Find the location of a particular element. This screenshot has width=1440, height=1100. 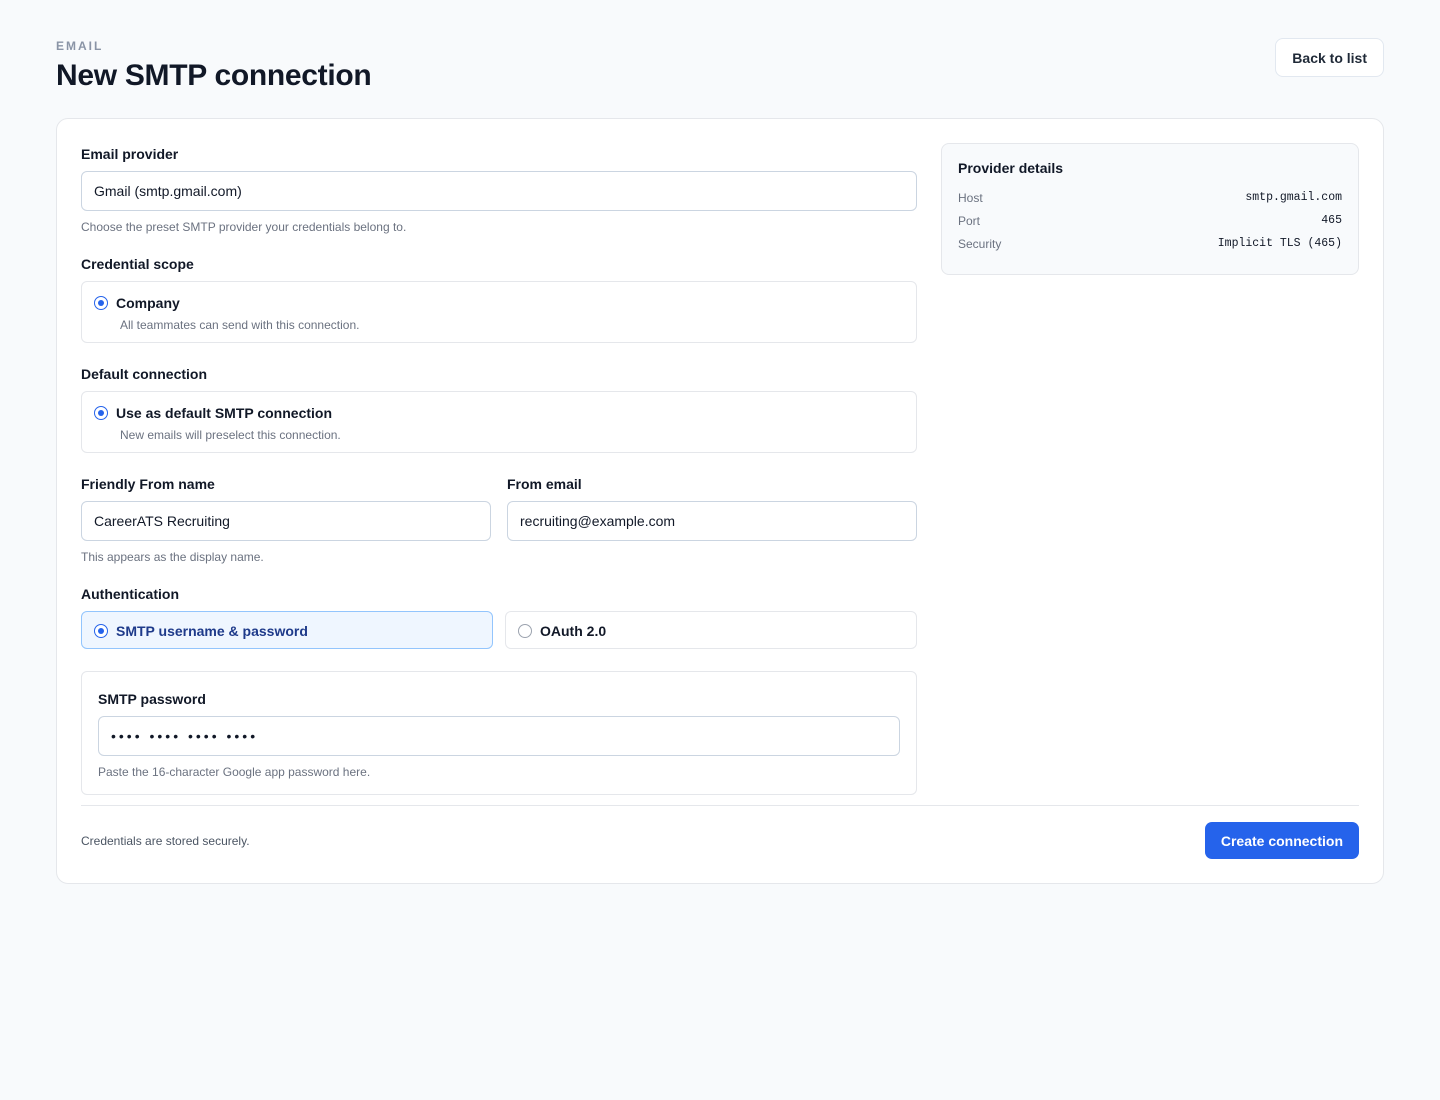

security-note: Credentials are stored securely. is located at coordinates (165, 841).